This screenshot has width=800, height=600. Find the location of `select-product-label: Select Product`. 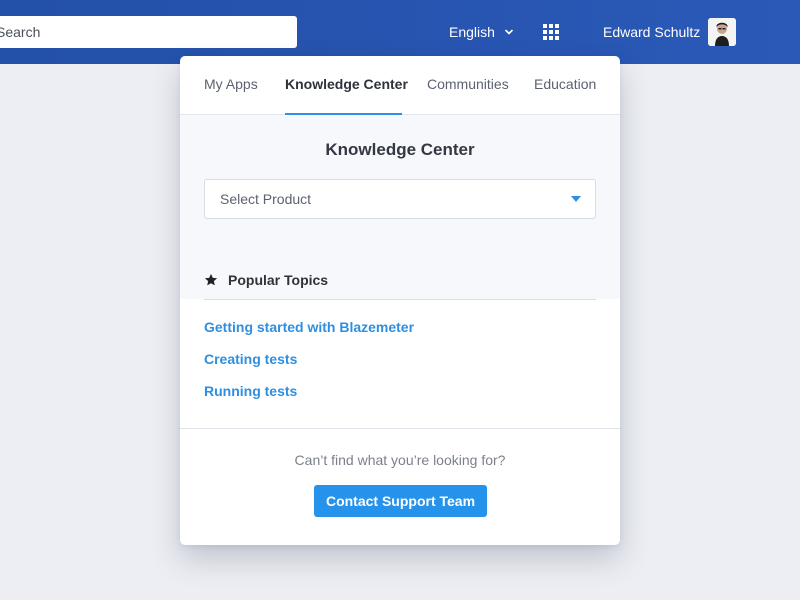

select-product-label: Select Product is located at coordinates (266, 199).